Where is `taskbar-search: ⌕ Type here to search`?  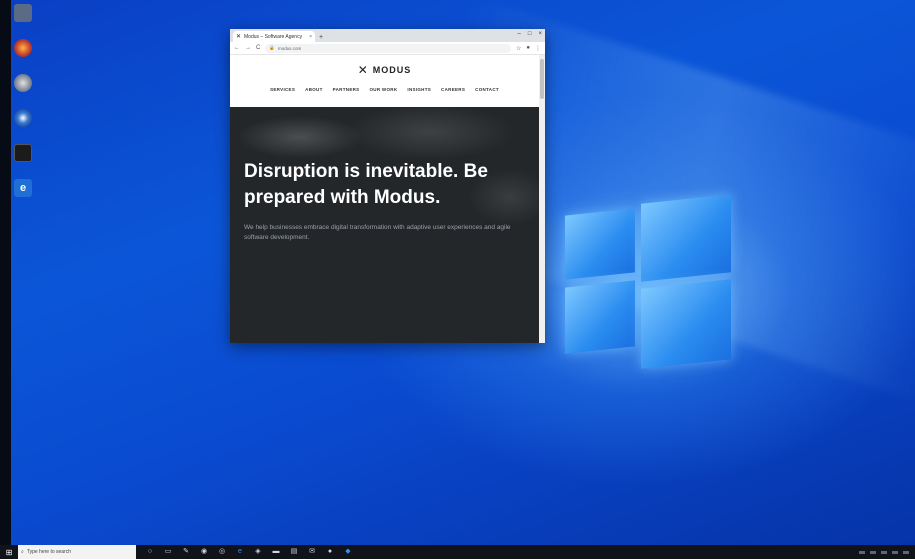
taskbar-search: ⌕ Type here to search is located at coordinates (77, 552).